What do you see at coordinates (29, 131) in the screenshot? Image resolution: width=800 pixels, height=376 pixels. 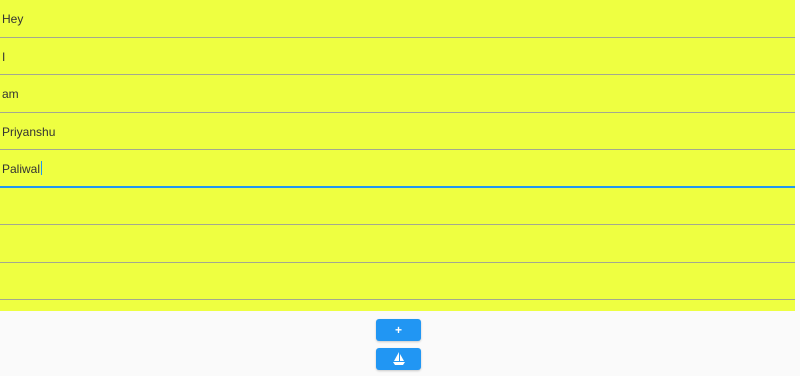 I see `note-line-text: Priyanshu` at bounding box center [29, 131].